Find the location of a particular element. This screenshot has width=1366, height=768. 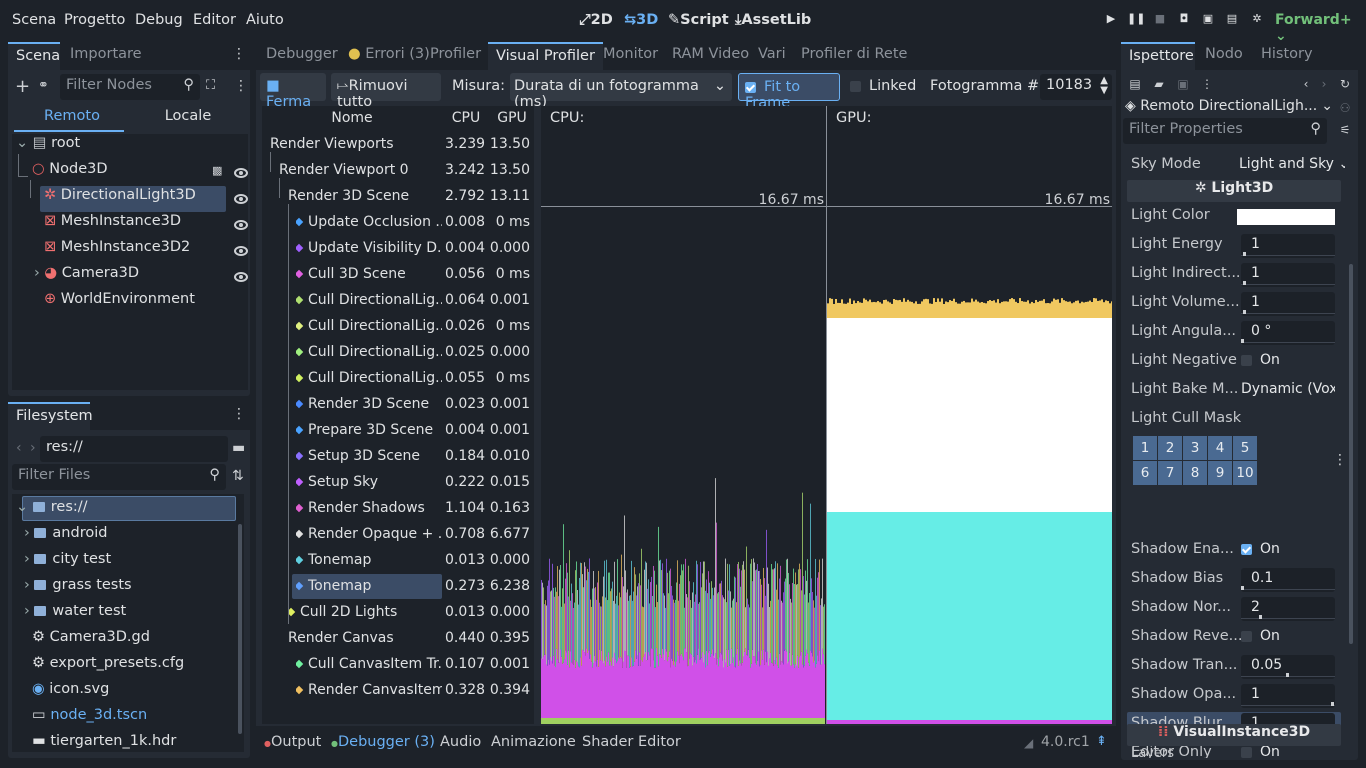

workspace-2d-button: ⤢2D is located at coordinates (596, 20).